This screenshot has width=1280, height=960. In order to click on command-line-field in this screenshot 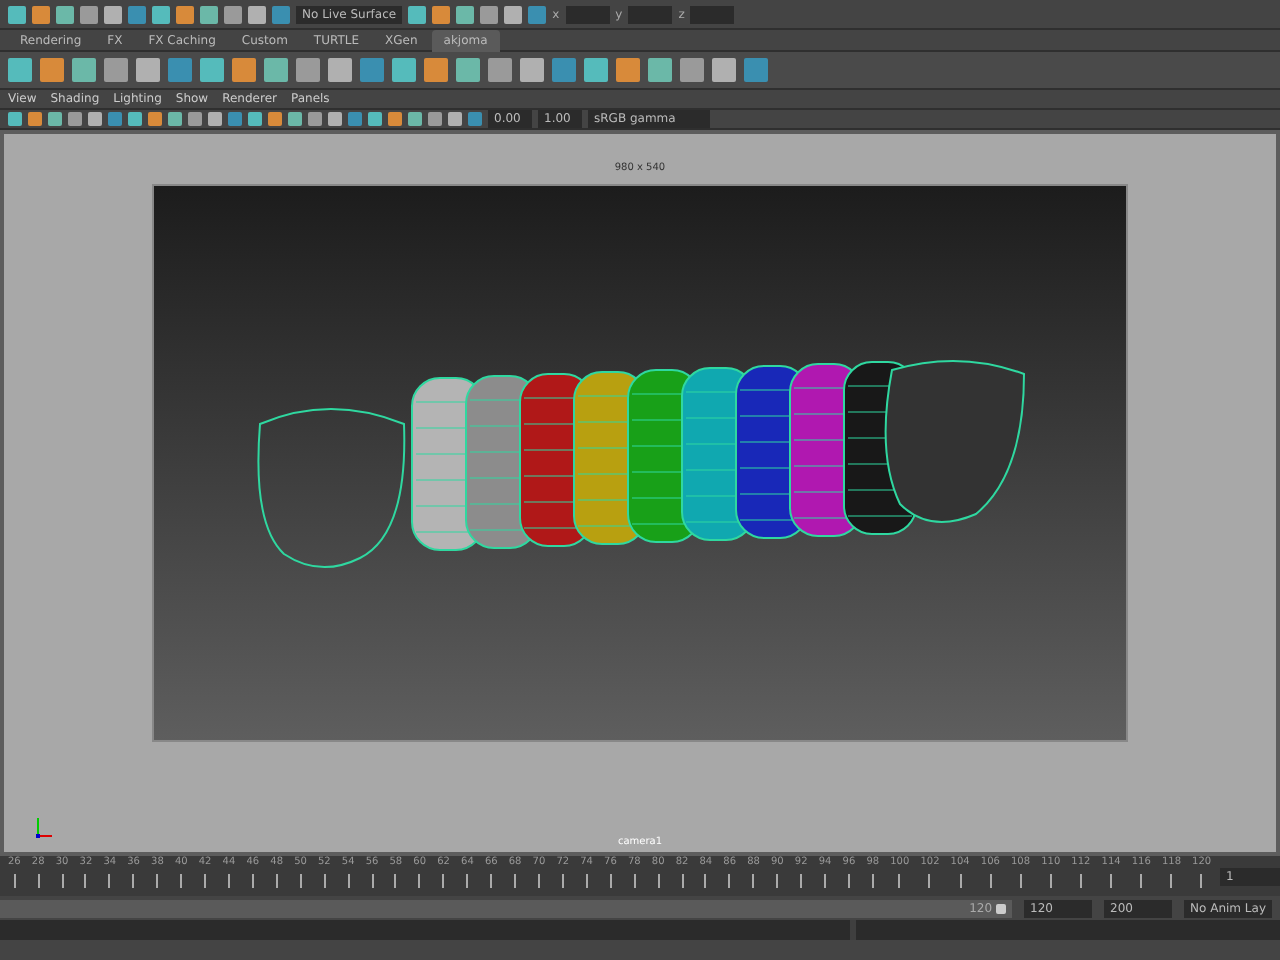, I will do `click(425, 930)`.